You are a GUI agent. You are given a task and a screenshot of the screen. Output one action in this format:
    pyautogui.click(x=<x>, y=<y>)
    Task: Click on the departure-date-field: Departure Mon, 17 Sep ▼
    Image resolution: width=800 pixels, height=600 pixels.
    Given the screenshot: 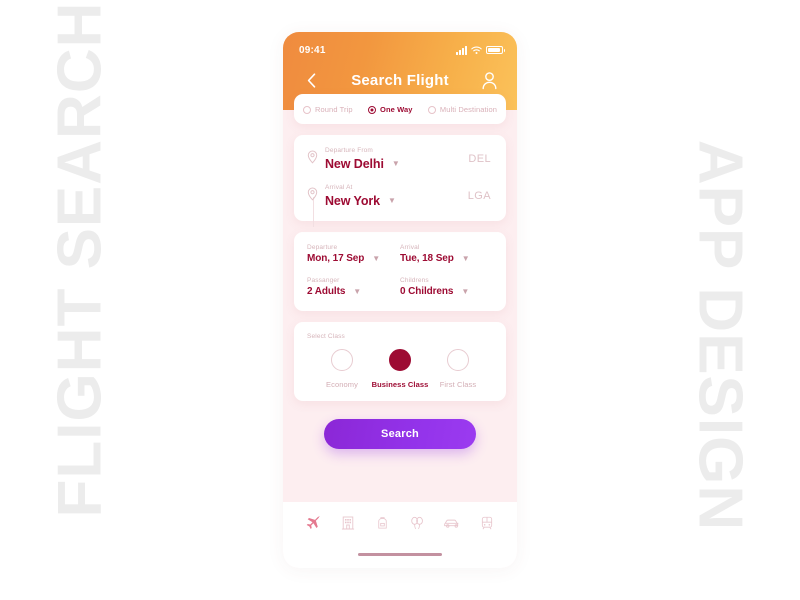 What is the action you would take?
    pyautogui.click(x=353, y=254)
    